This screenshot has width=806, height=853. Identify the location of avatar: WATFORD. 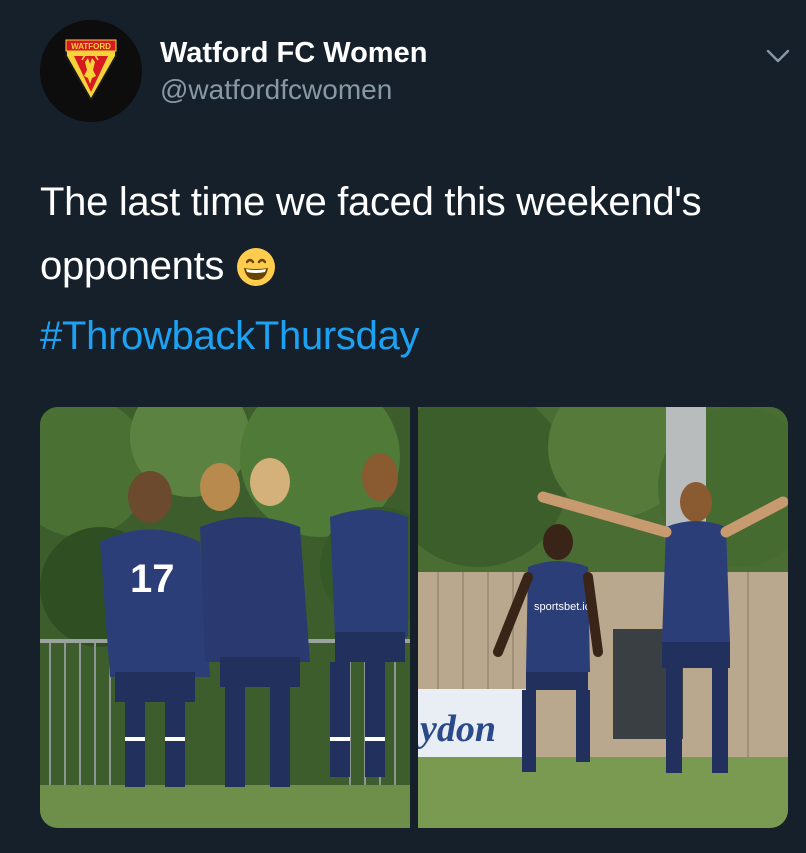
(91, 71).